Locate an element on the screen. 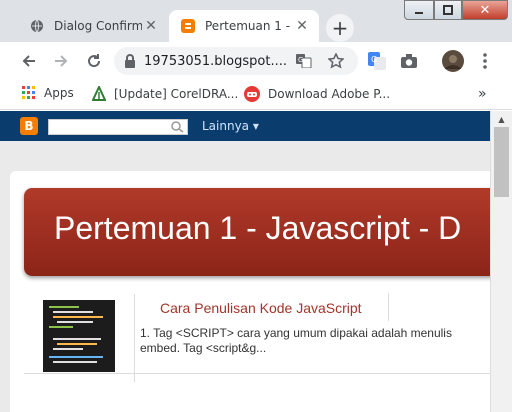  profile-avatar is located at coordinates (453, 61).